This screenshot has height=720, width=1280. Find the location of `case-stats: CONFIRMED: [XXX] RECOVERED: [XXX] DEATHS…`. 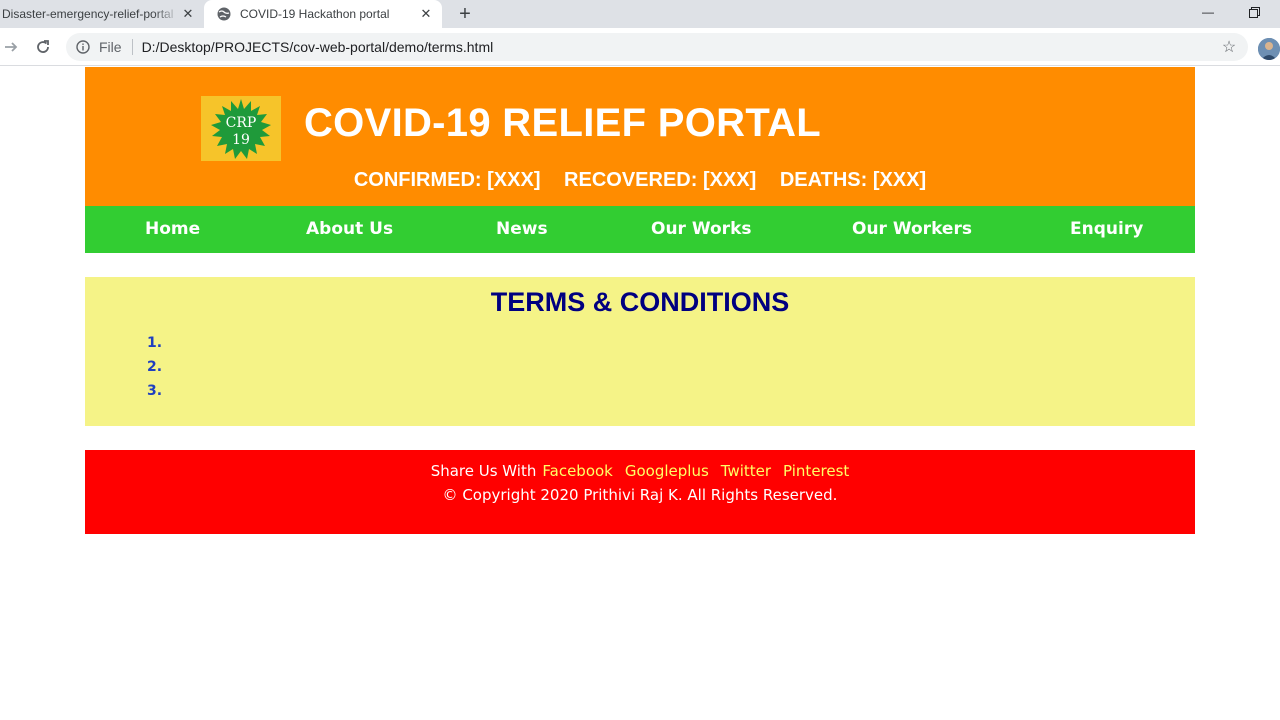

case-stats: CONFIRMED: [XXX] RECOVERED: [XXX] DEATHS… is located at coordinates (640, 180).